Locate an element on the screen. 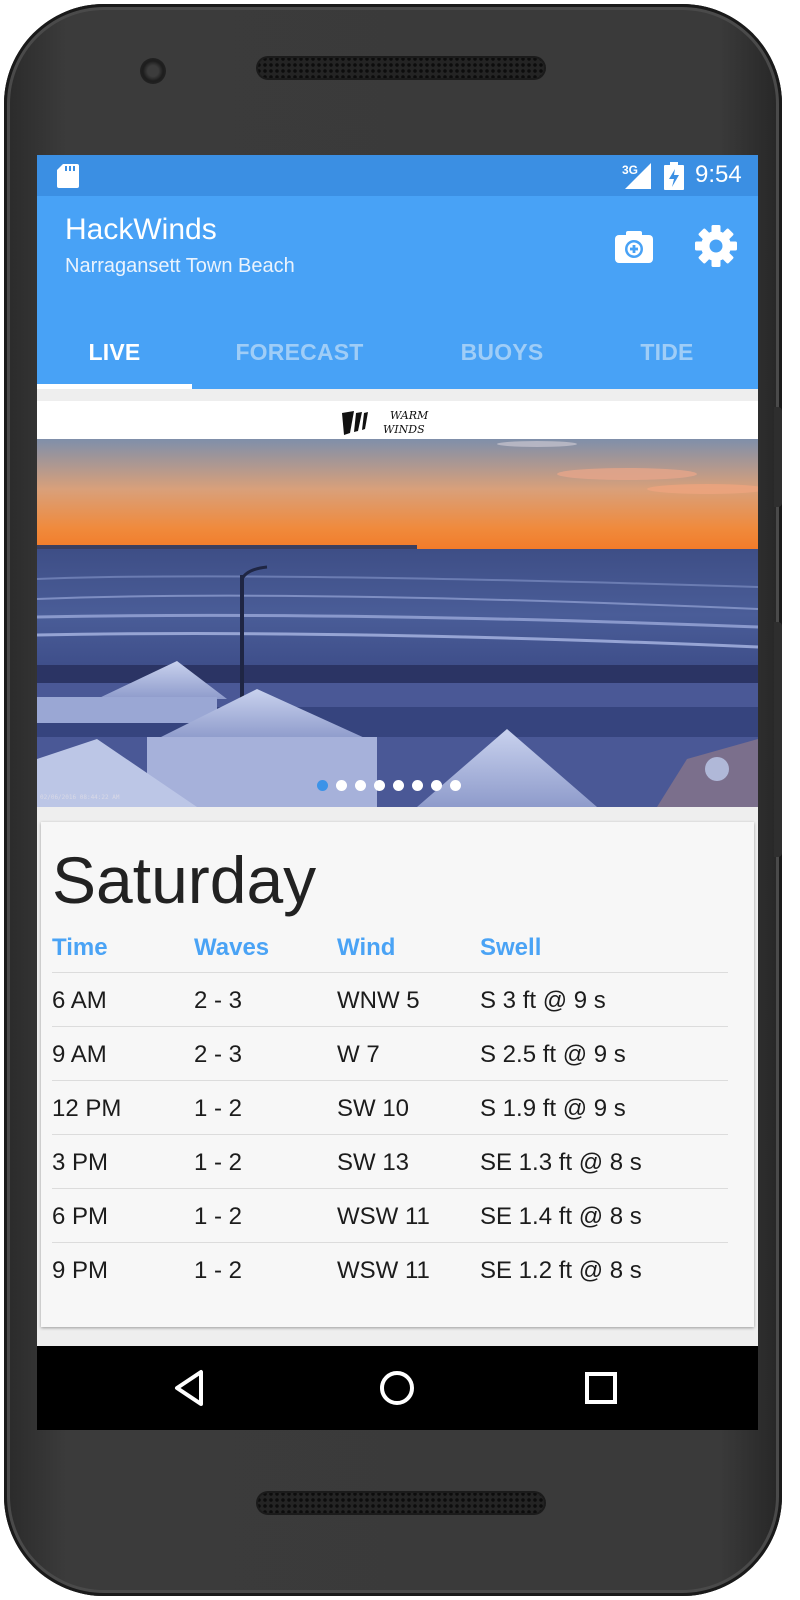 The width and height of the screenshot is (800, 1600). column-header-waves: Waves is located at coordinates (232, 947).